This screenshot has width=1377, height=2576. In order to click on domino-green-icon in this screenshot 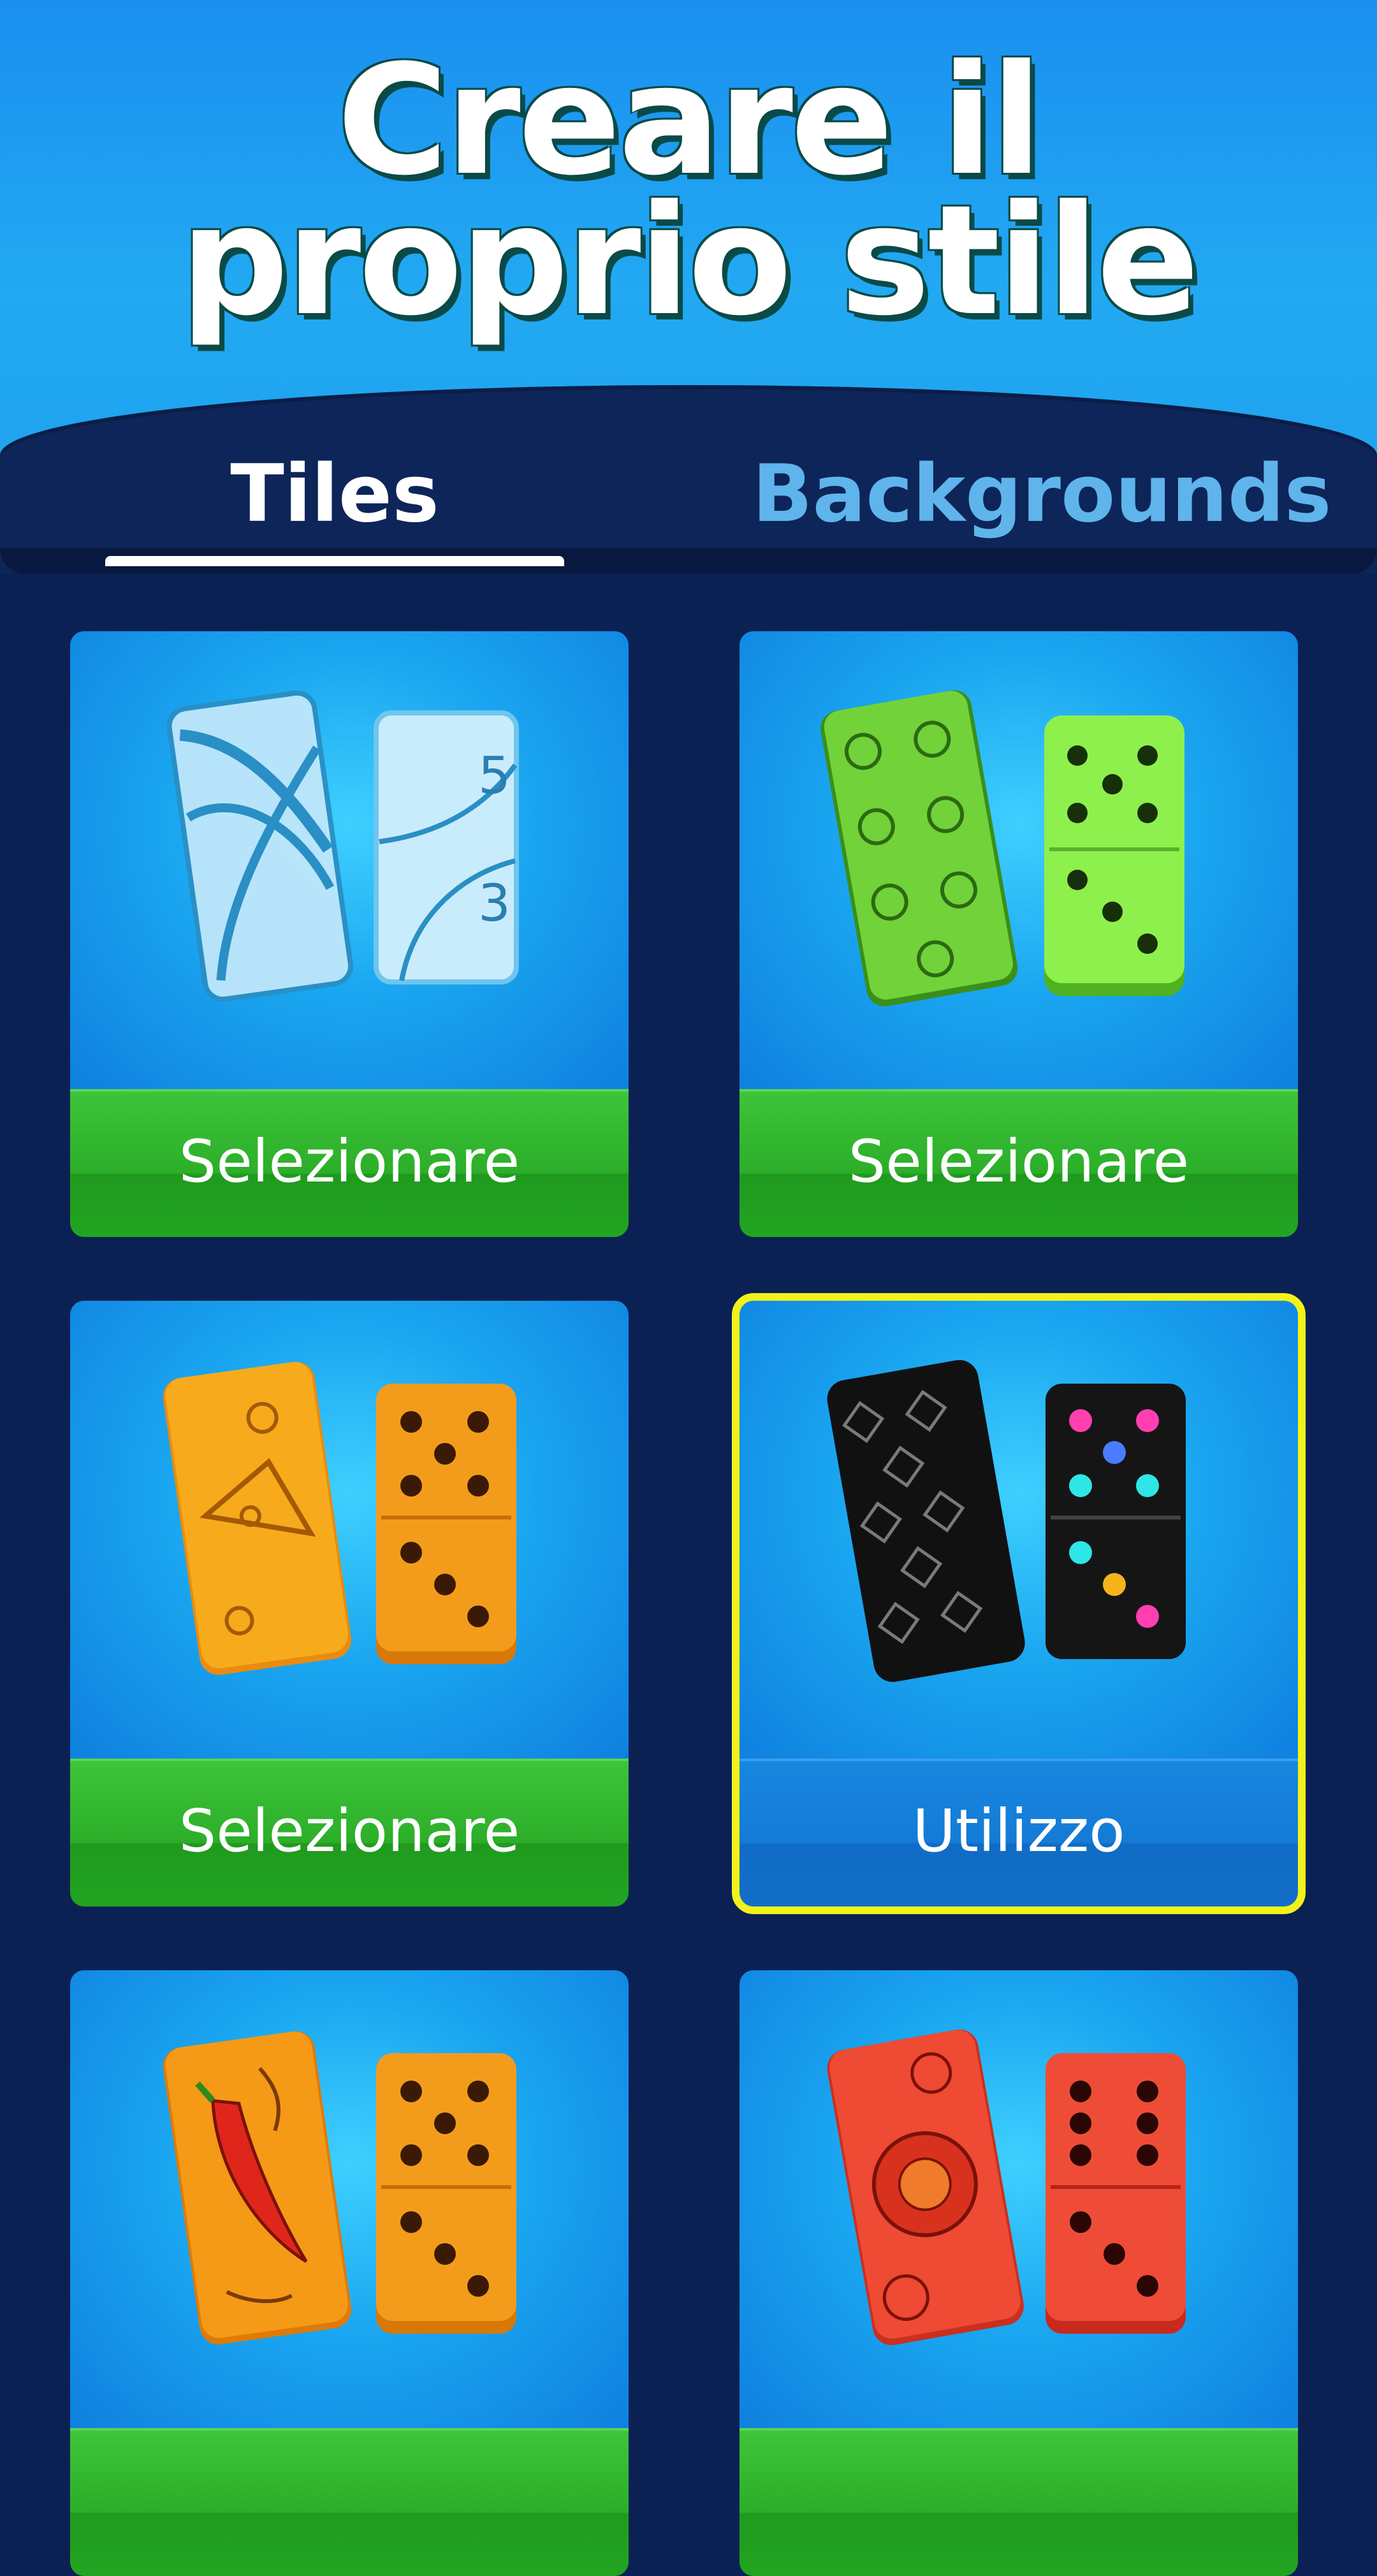, I will do `click(1002, 849)`.